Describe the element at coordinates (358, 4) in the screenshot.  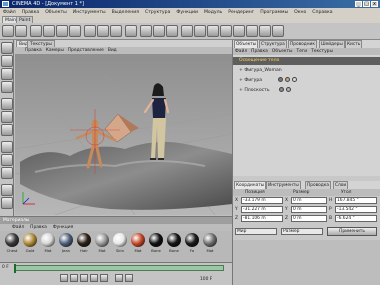
I see `minimize-button: _` at that location.